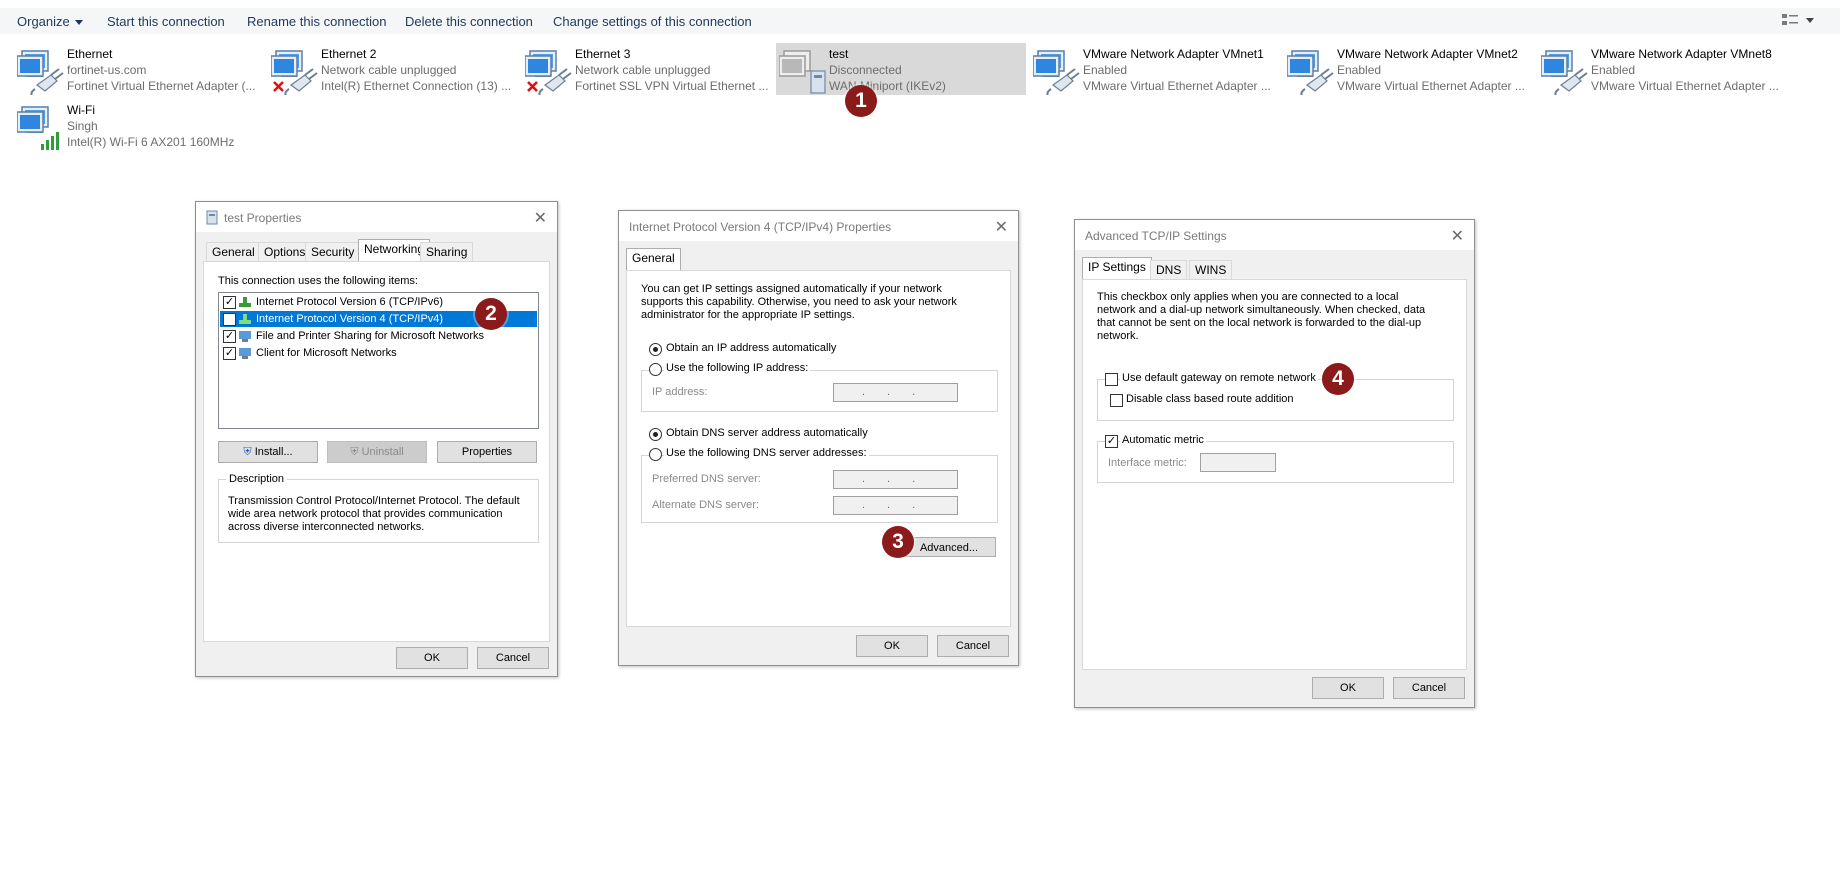 This screenshot has height=872, width=1840. Describe the element at coordinates (865, 70) in the screenshot. I see `connection-status: Disconnected` at that location.